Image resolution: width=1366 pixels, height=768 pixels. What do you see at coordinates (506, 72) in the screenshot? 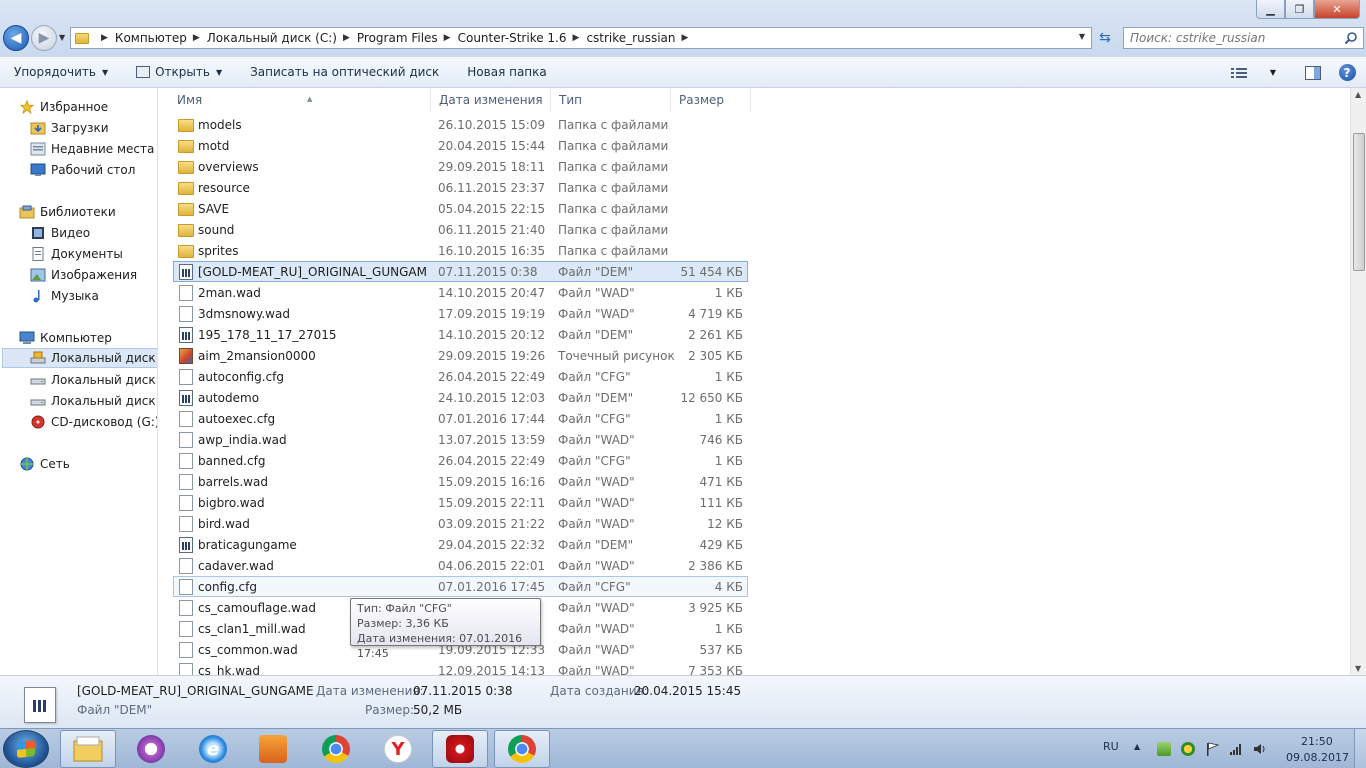
I see `new-folder-button: Новая папка` at bounding box center [506, 72].